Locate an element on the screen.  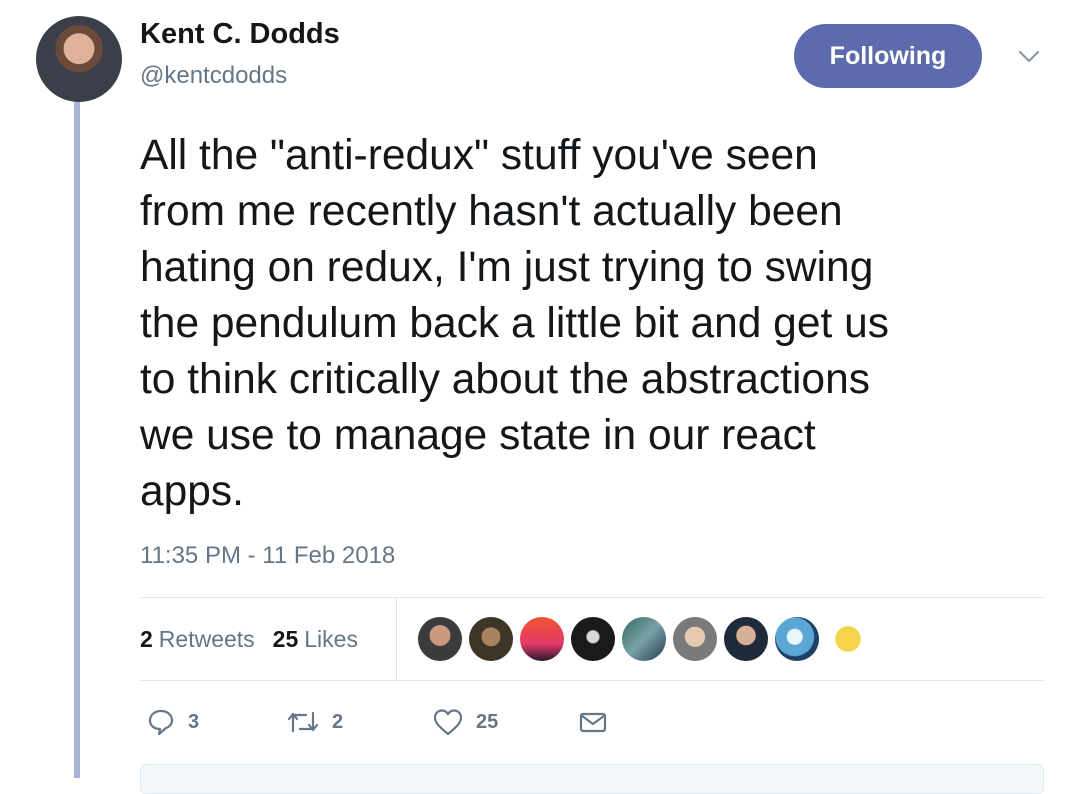
tweet-actions: 3 2 25 is located at coordinates (375, 722).